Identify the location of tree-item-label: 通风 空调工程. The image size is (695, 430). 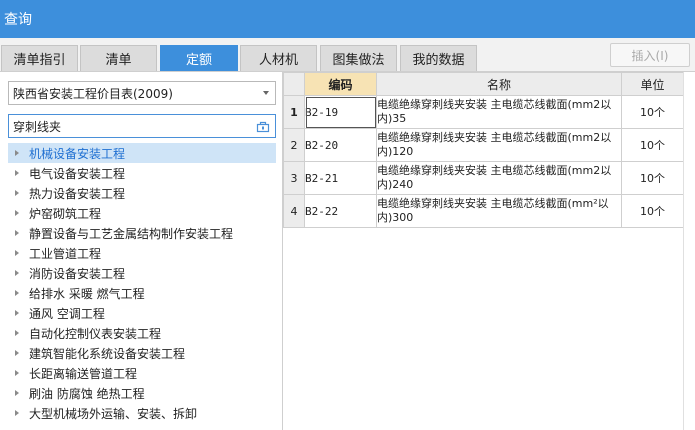
(67, 313).